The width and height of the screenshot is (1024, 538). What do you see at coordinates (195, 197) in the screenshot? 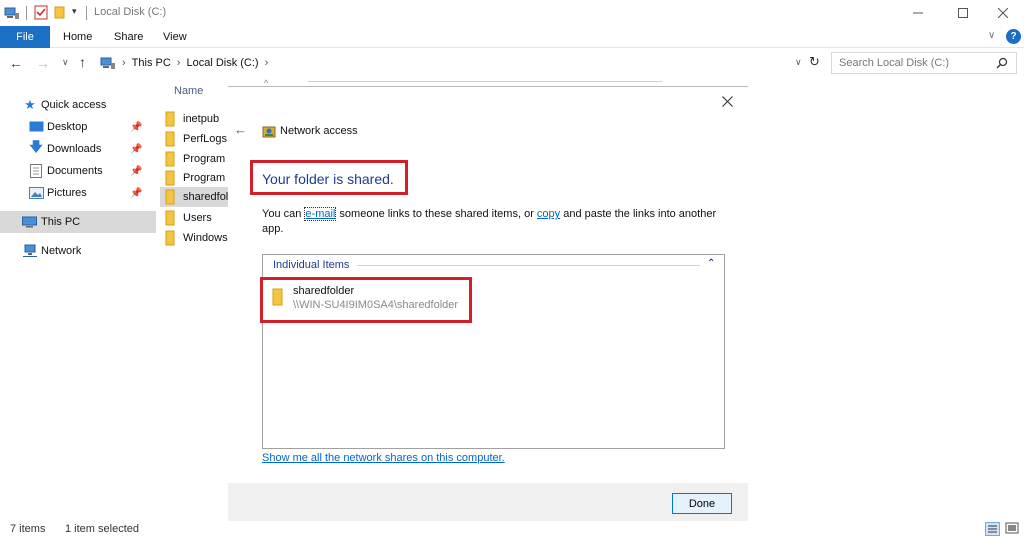
I see `file-item-selected: sharedfolder` at bounding box center [195, 197].